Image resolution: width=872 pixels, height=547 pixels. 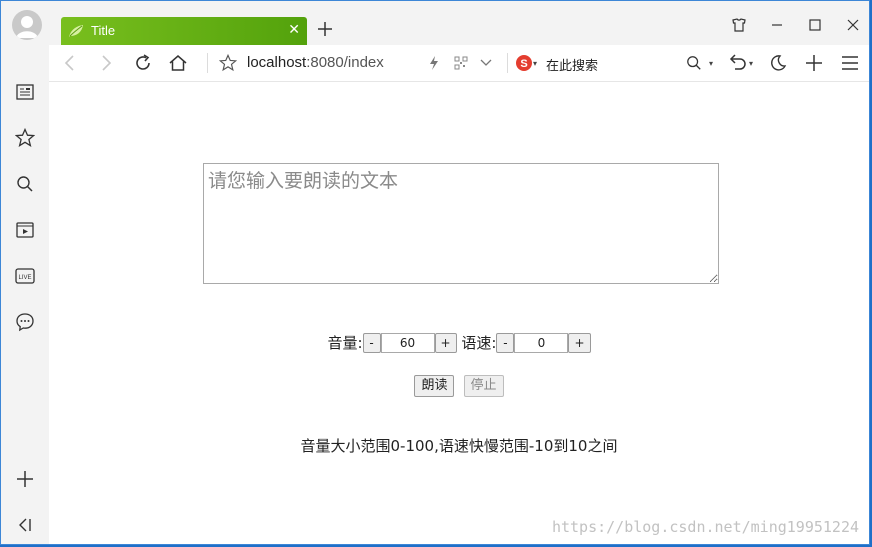 What do you see at coordinates (853, 25) in the screenshot?
I see `close-icon` at bounding box center [853, 25].